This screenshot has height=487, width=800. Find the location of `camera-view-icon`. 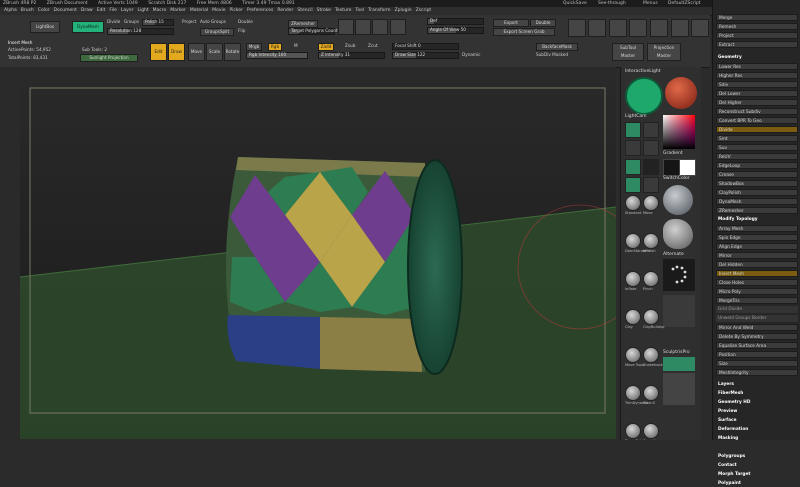

camera-view-icon is located at coordinates (577, 28).